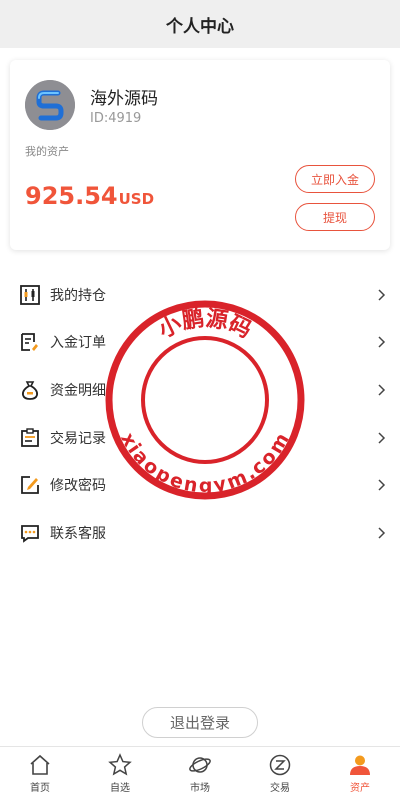 This screenshot has width=400, height=797. I want to click on bottom-tab-bar: 首页 自选 市场 交易 资产, so click(200, 771).